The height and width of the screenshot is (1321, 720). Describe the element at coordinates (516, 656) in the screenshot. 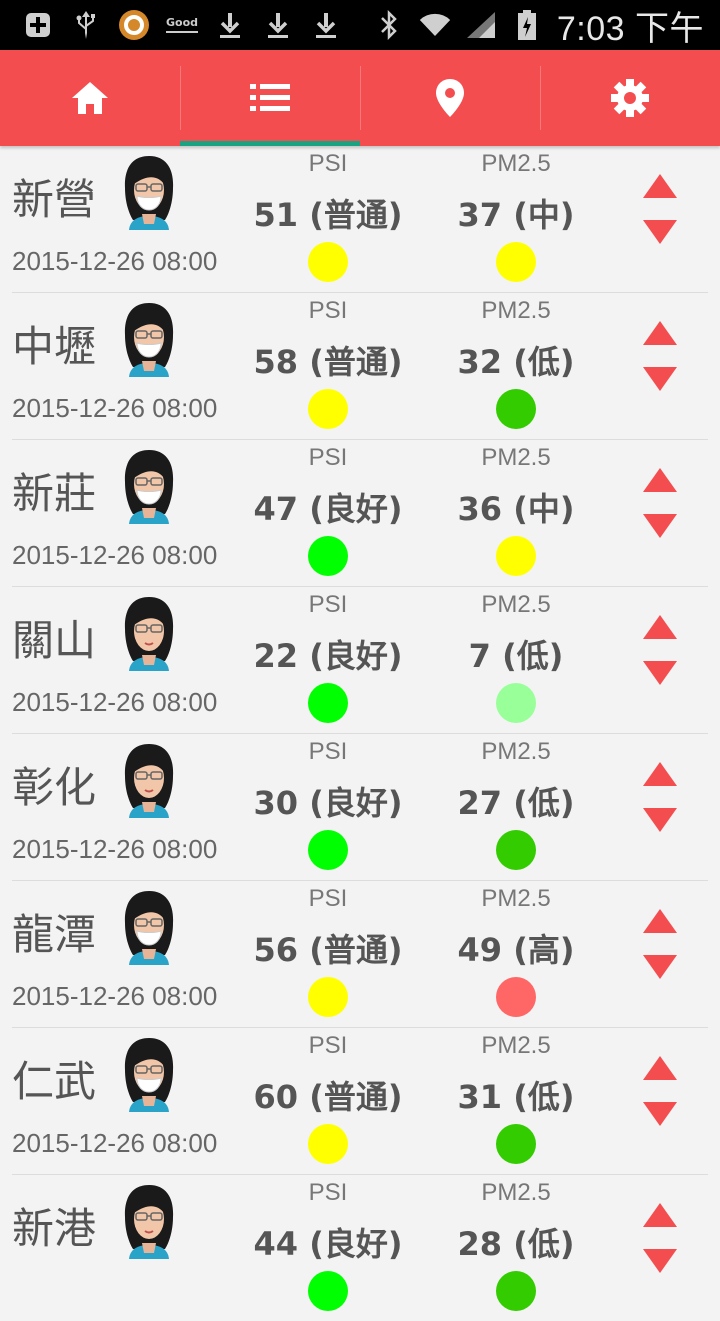

I see `pm25-value: 7 (低)` at that location.